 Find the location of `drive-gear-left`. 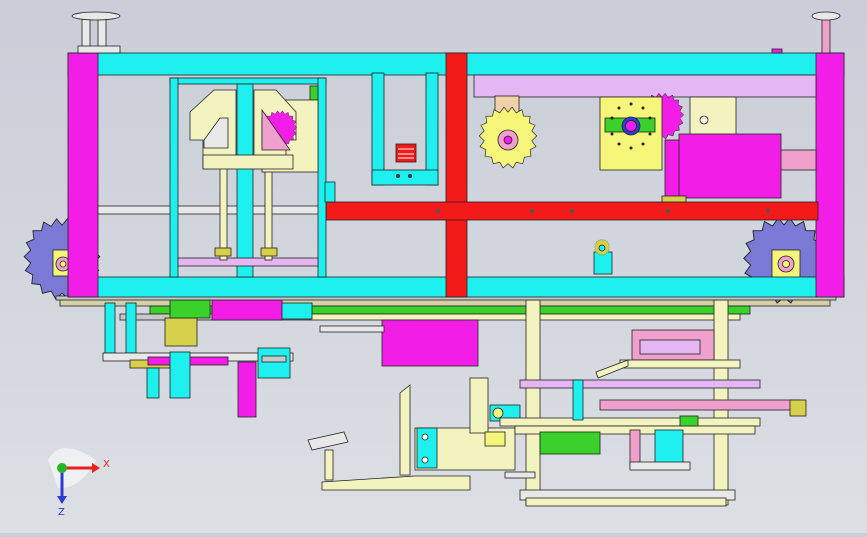

drive-gear-left is located at coordinates (508, 137).